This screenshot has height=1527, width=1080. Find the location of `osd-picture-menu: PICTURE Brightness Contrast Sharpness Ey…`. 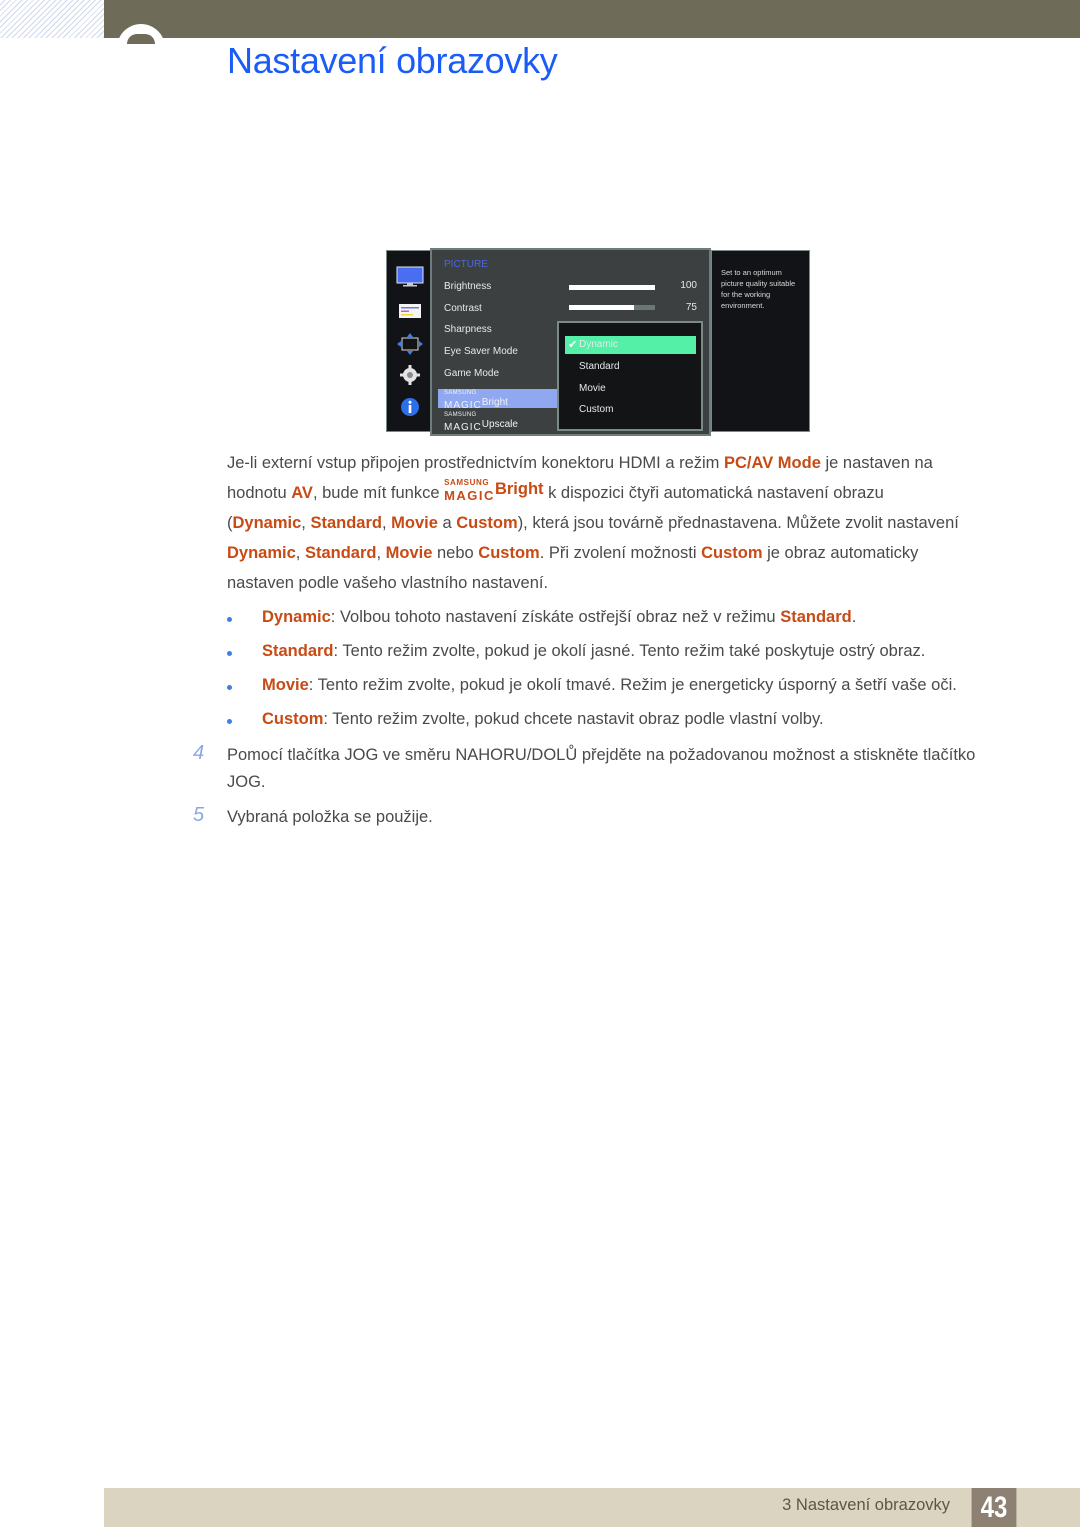

osd-picture-menu: PICTURE Brightness Contrast Sharpness Ey… is located at coordinates (570, 342).